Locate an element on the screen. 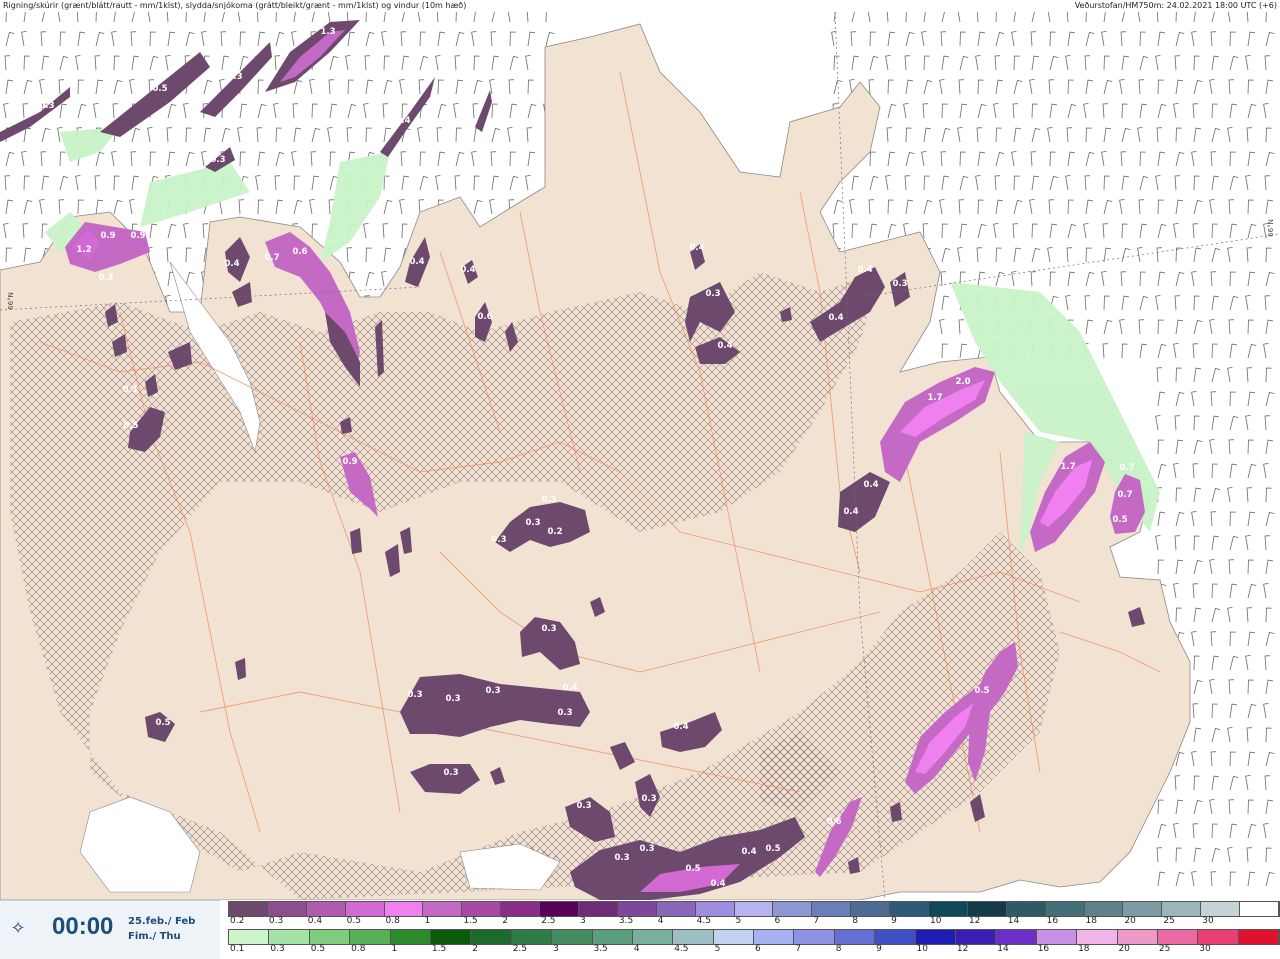  precip-value-label: 0.9 is located at coordinates (107, 236).